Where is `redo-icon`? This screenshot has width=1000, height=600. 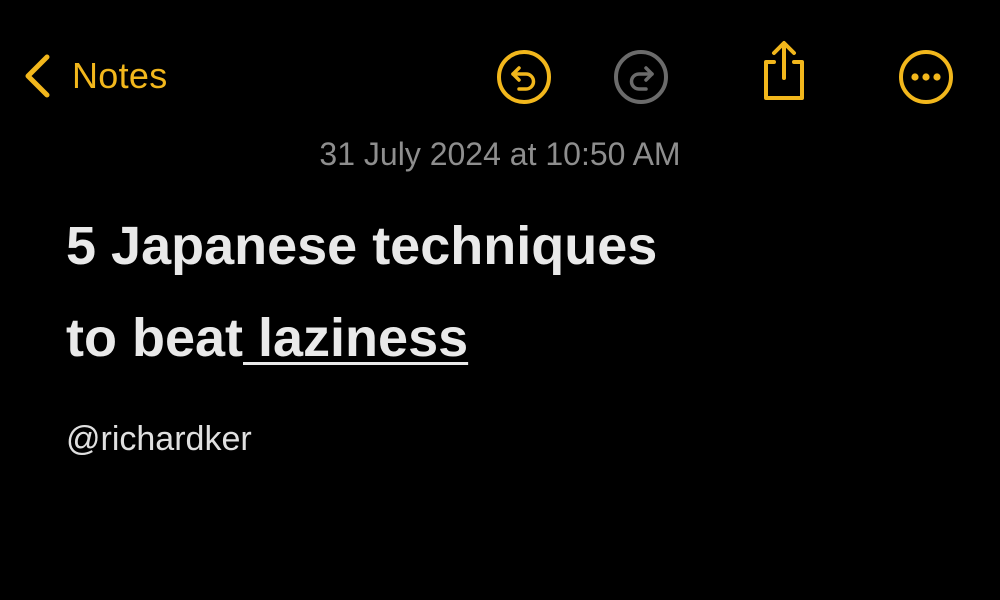
redo-icon is located at coordinates (641, 77).